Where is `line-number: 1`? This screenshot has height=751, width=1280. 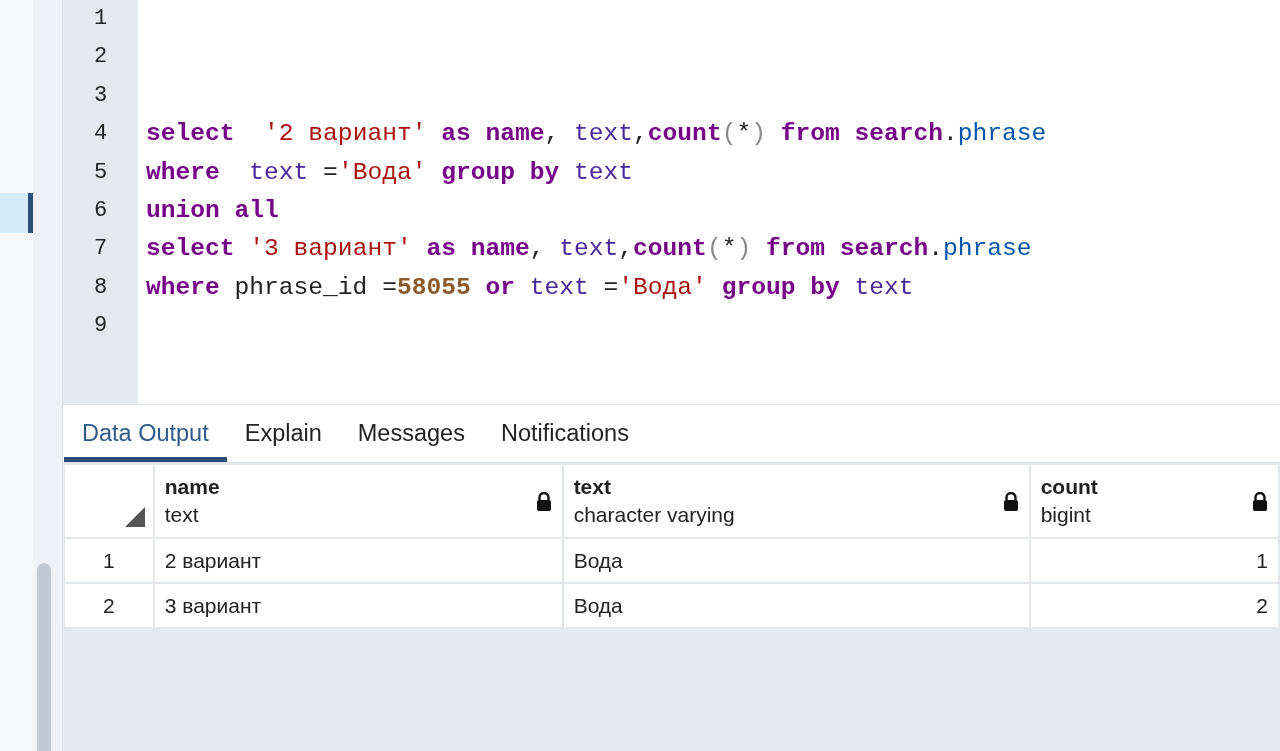
line-number: 1 is located at coordinates (100, 19).